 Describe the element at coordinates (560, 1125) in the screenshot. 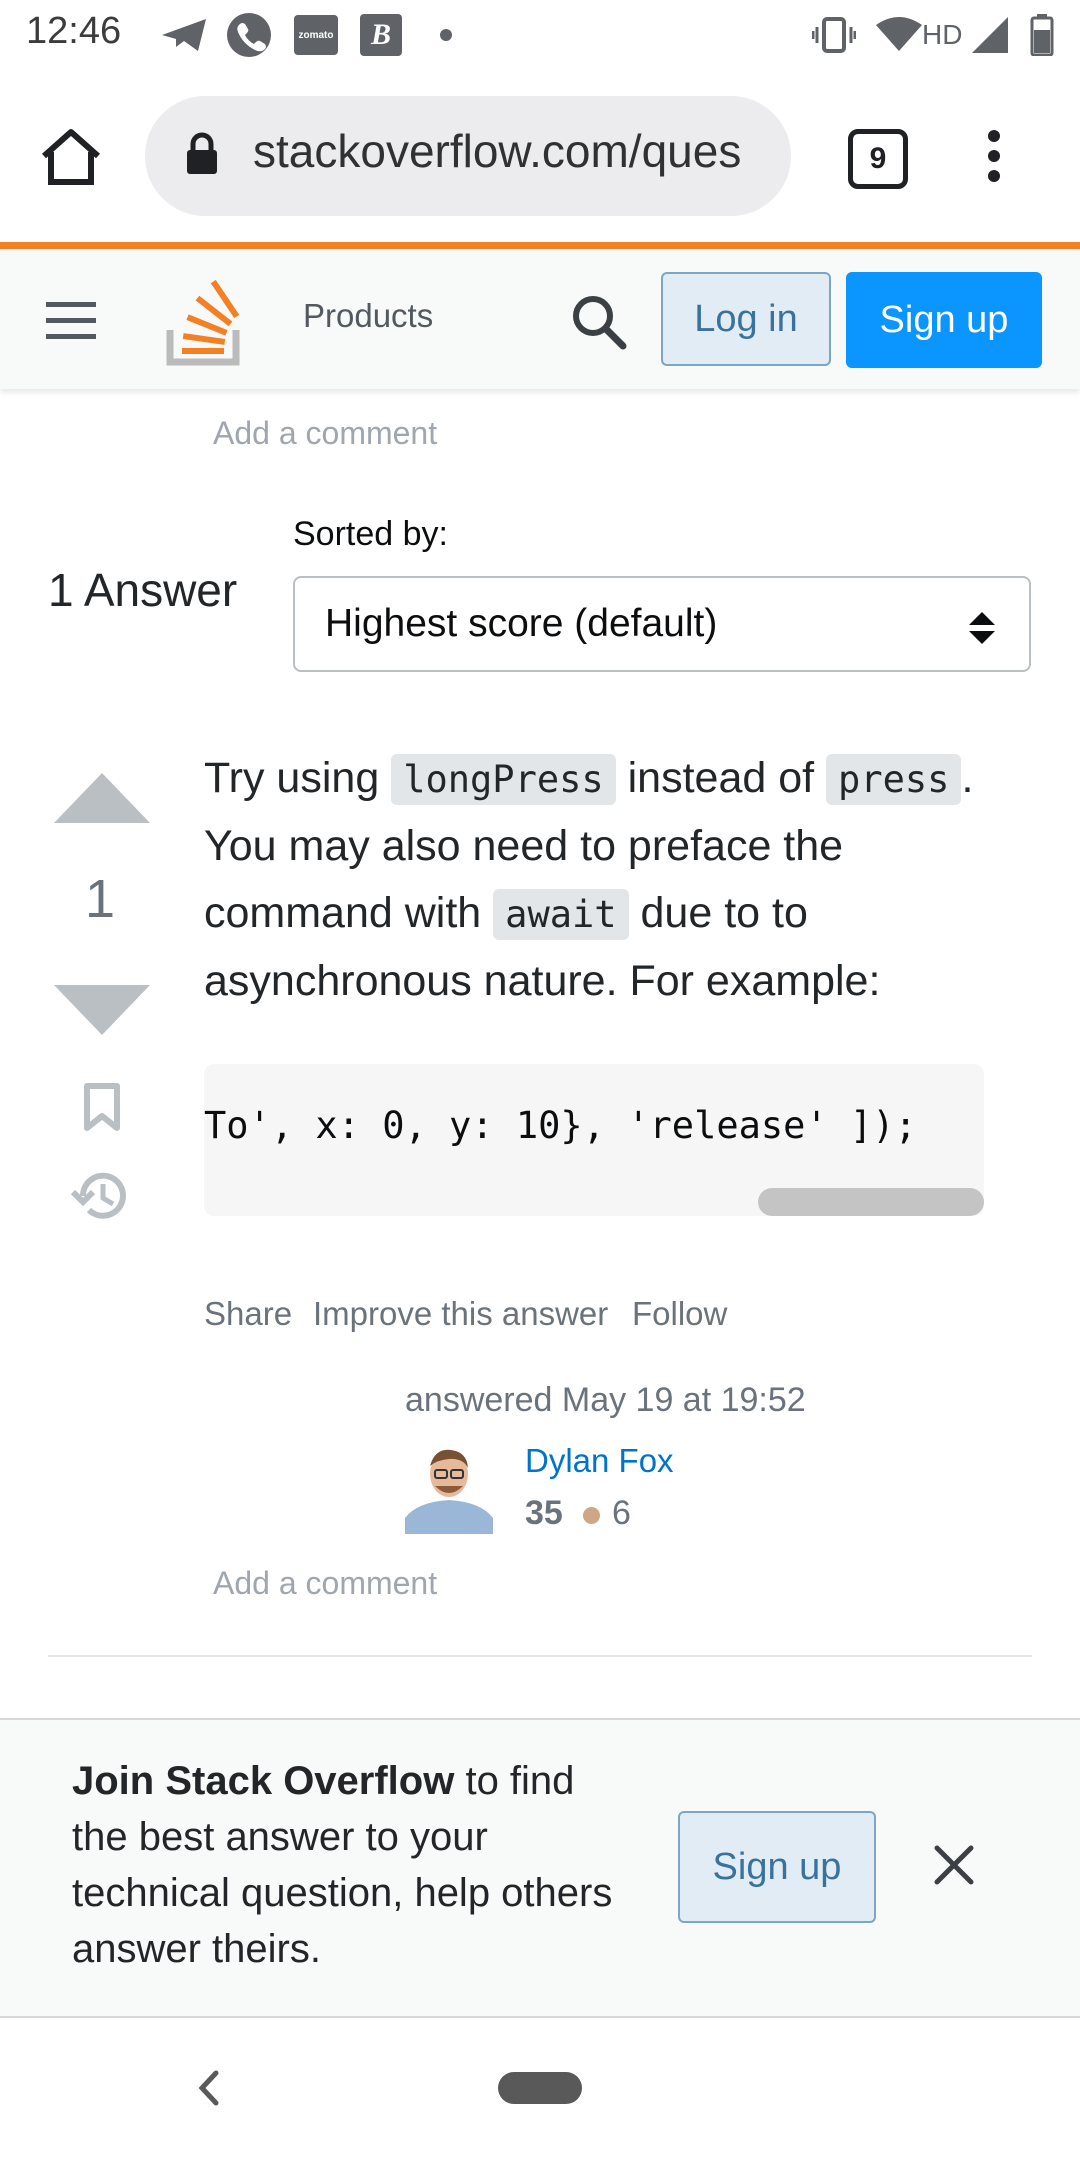

I see `code-text: To', x: 0, y: 10}, 'release' ]);` at that location.